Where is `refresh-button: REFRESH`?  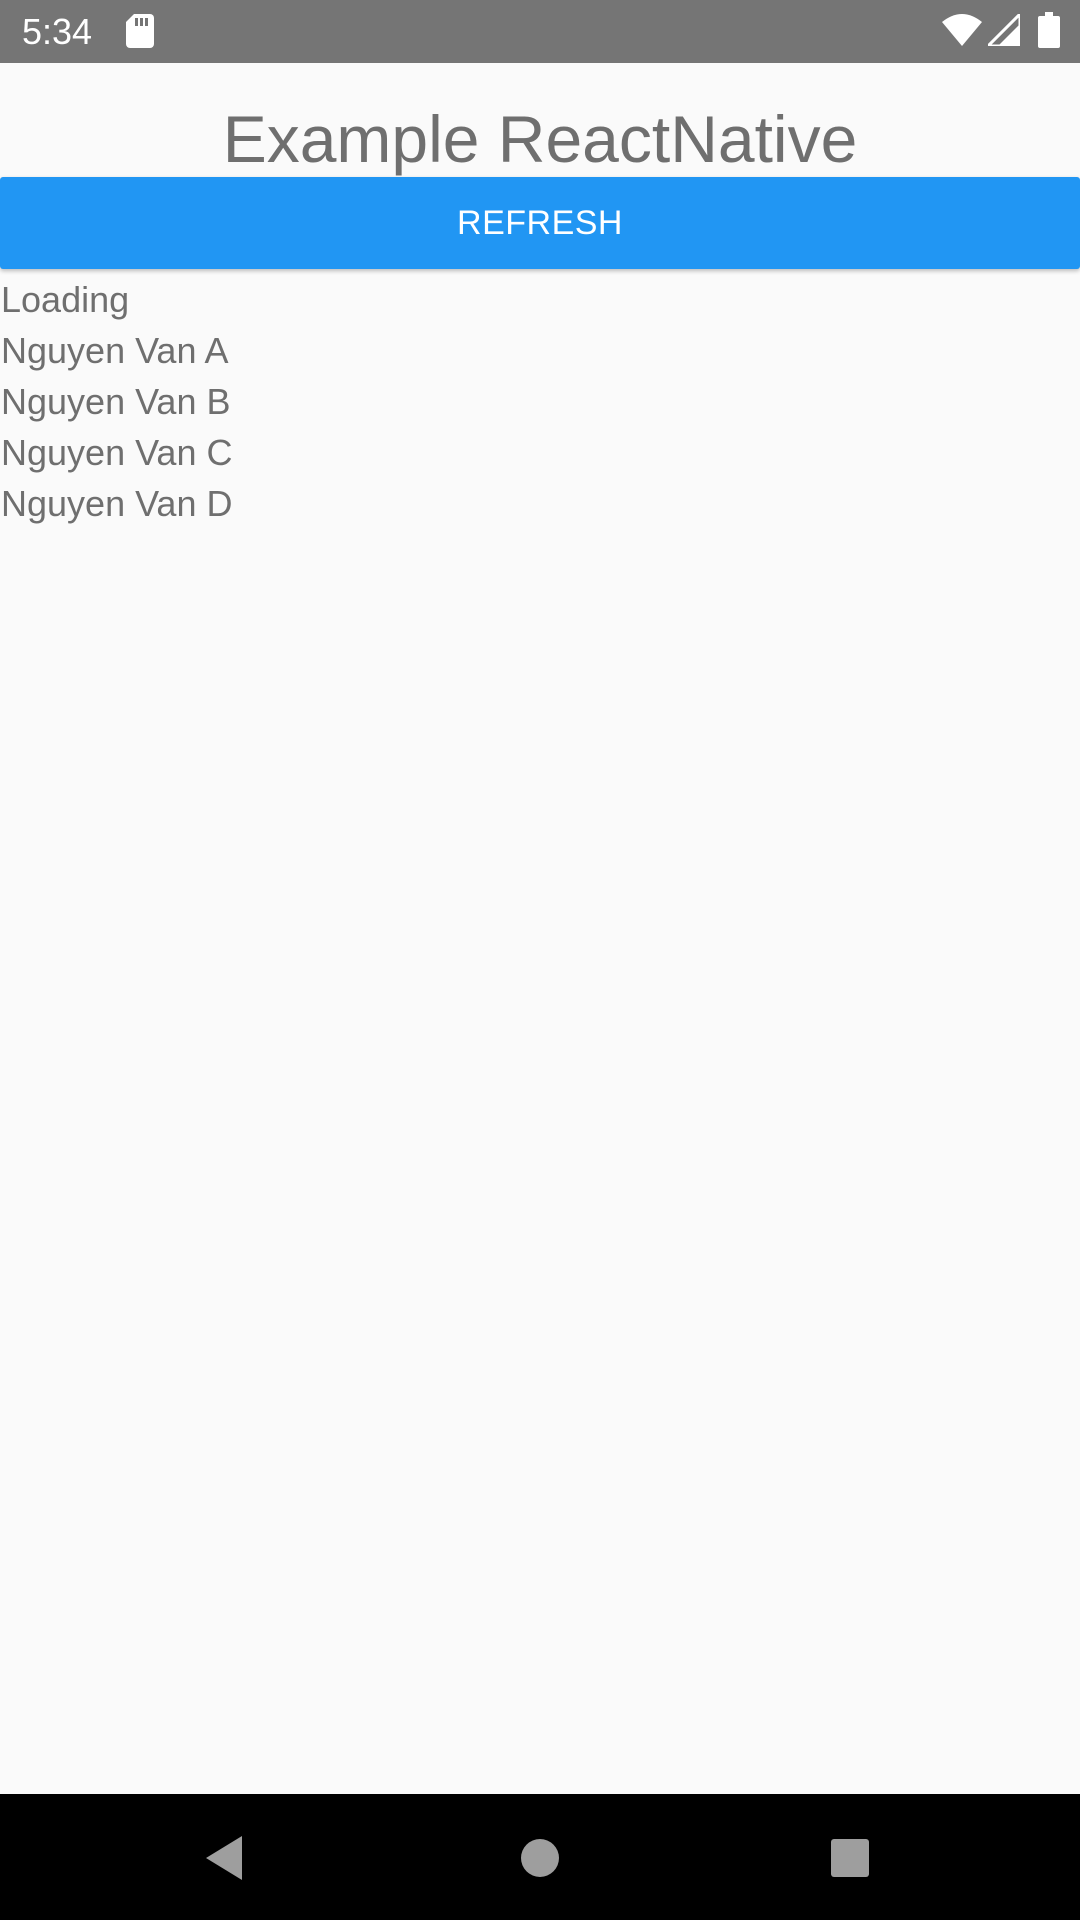 refresh-button: REFRESH is located at coordinates (540, 223).